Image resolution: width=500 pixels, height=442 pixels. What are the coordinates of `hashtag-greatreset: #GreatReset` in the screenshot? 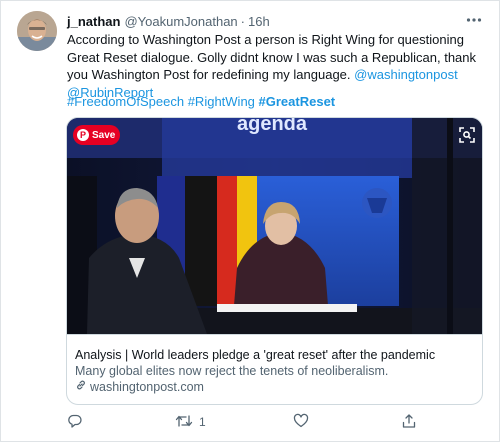 It's located at (297, 101).